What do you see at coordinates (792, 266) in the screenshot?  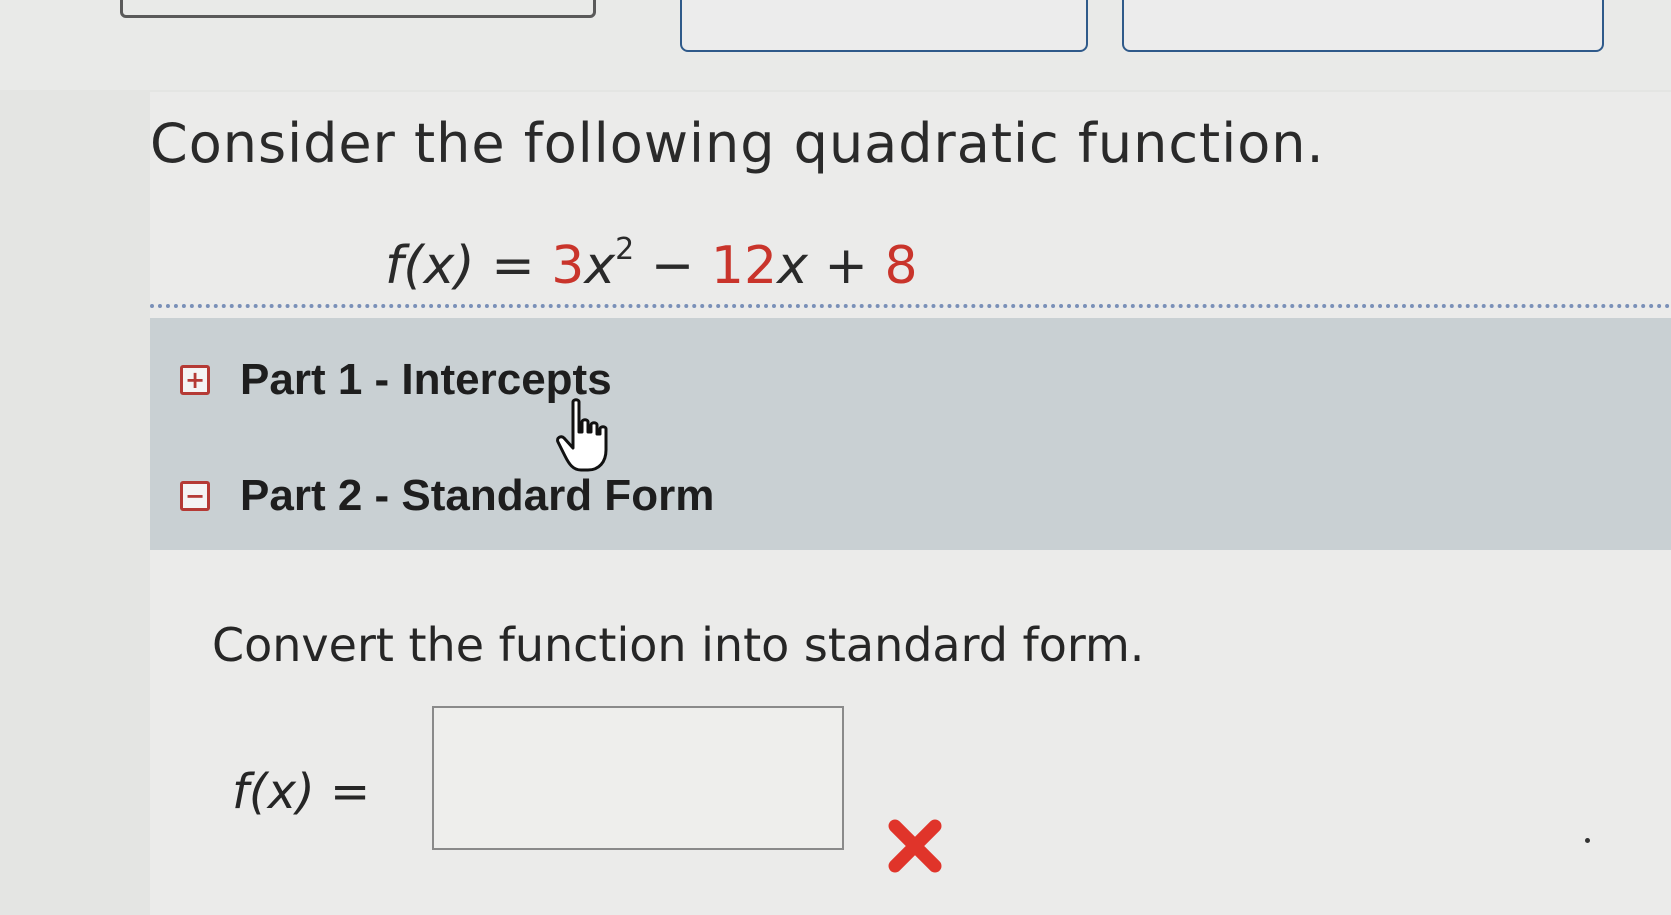 I see `term2-variable: x` at bounding box center [792, 266].